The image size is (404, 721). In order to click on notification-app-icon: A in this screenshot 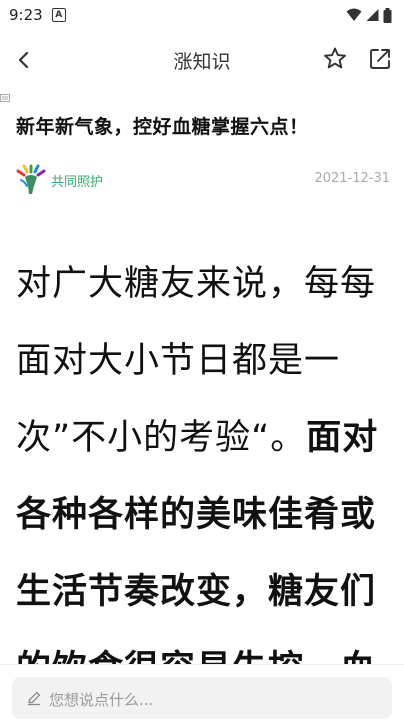, I will do `click(58, 15)`.